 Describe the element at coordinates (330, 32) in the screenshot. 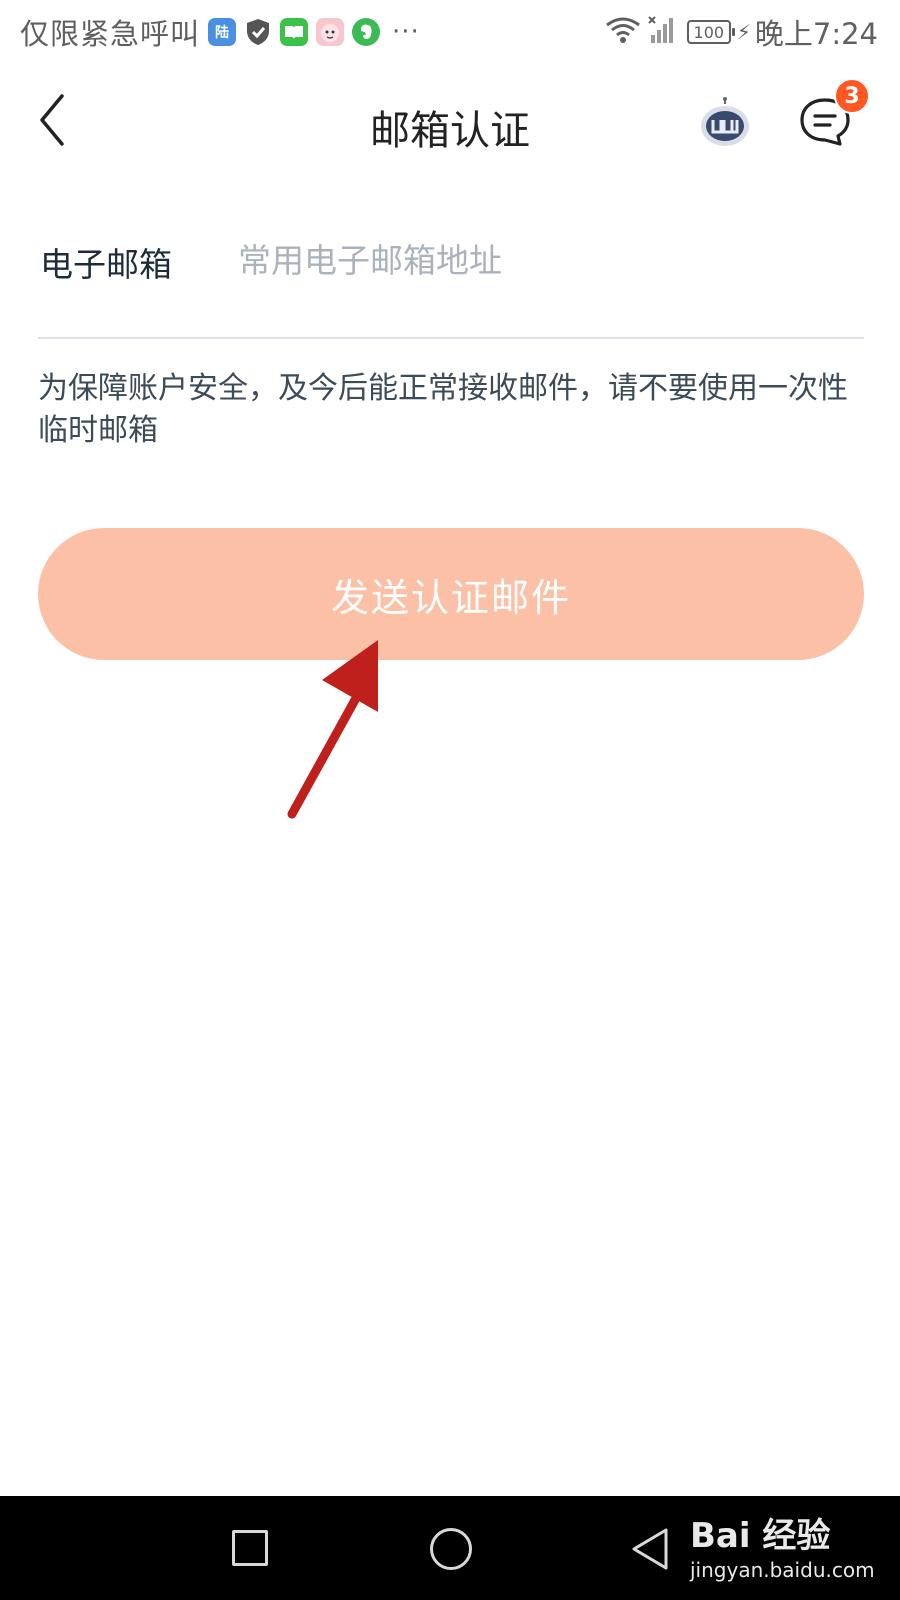

I see `cartoon-app-icon` at that location.